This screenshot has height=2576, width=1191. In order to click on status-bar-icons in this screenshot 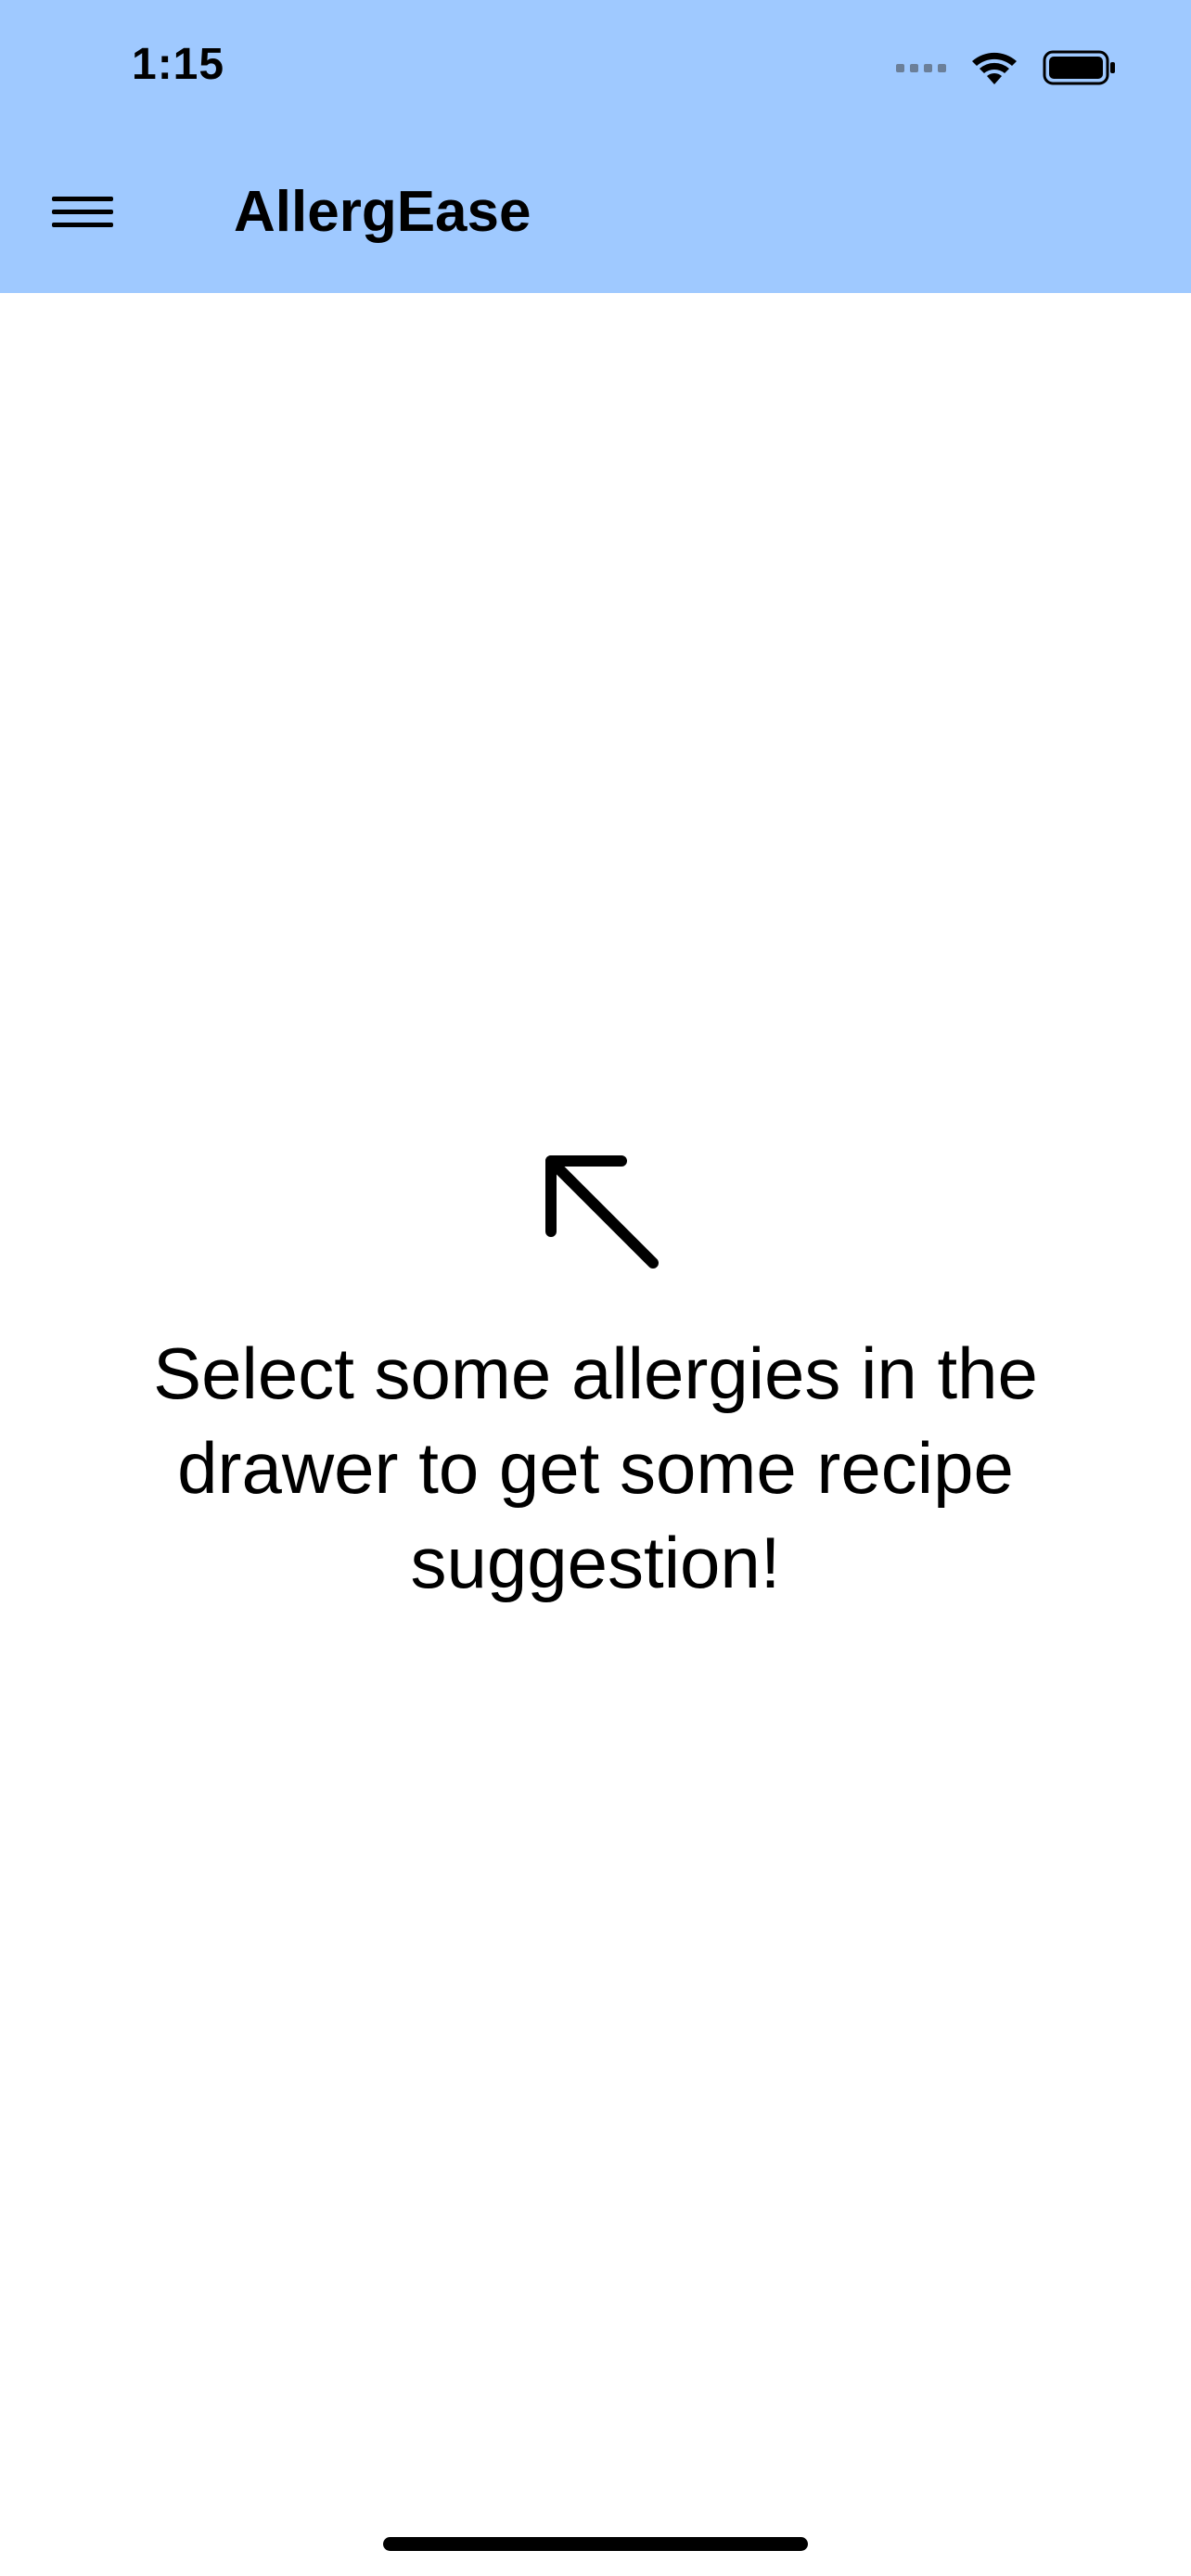, I will do `click(1007, 68)`.